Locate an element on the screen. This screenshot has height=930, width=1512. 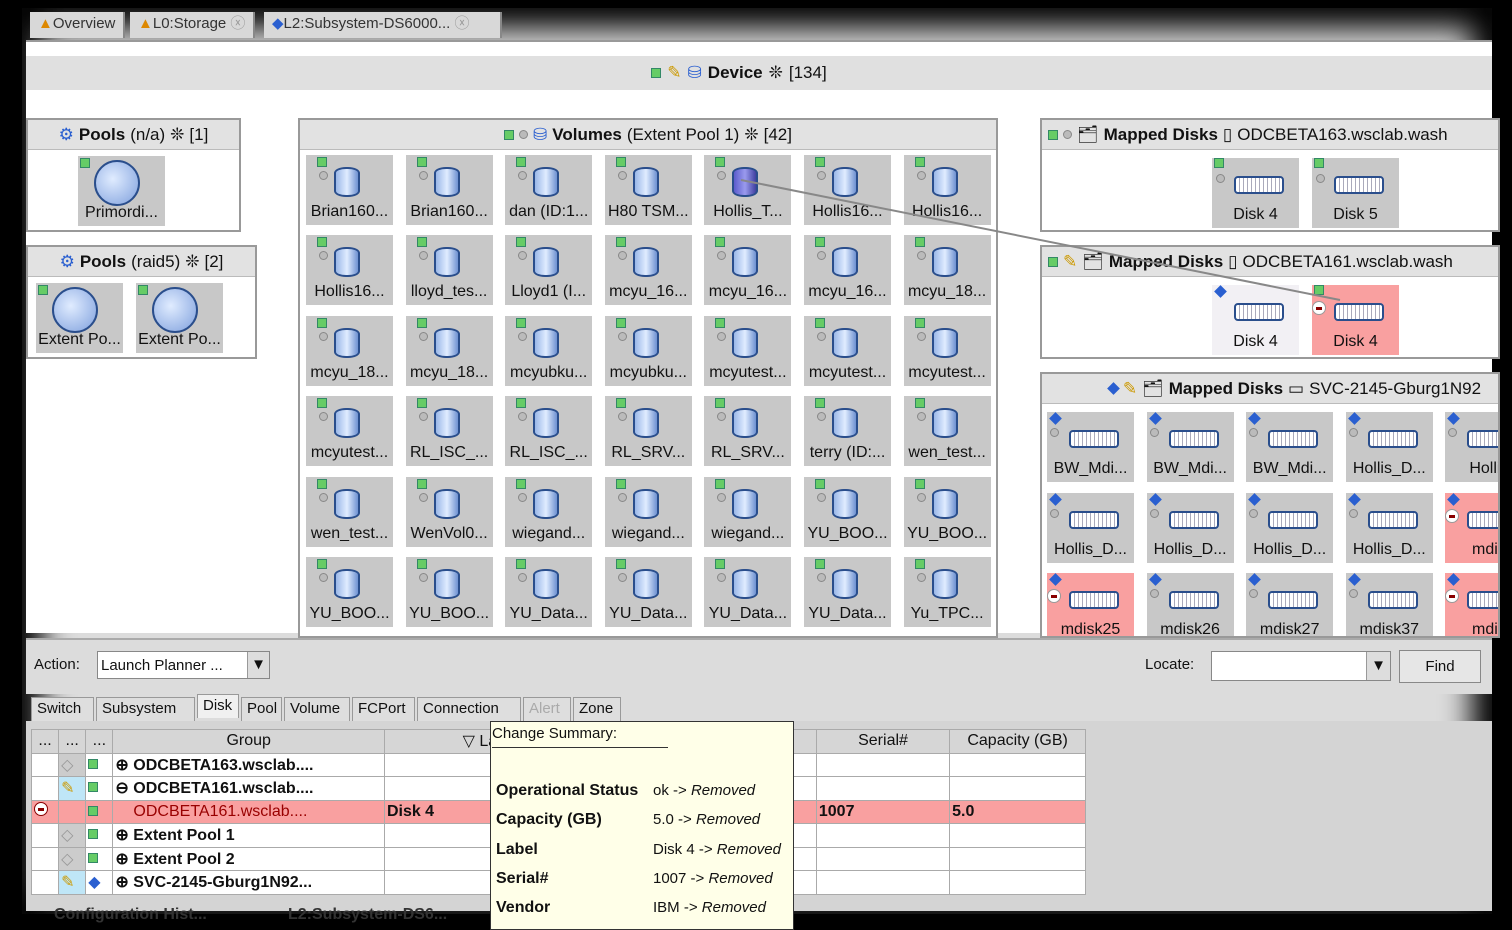
action-dropdown: Launch Planner ... ▼ is located at coordinates (183, 665).